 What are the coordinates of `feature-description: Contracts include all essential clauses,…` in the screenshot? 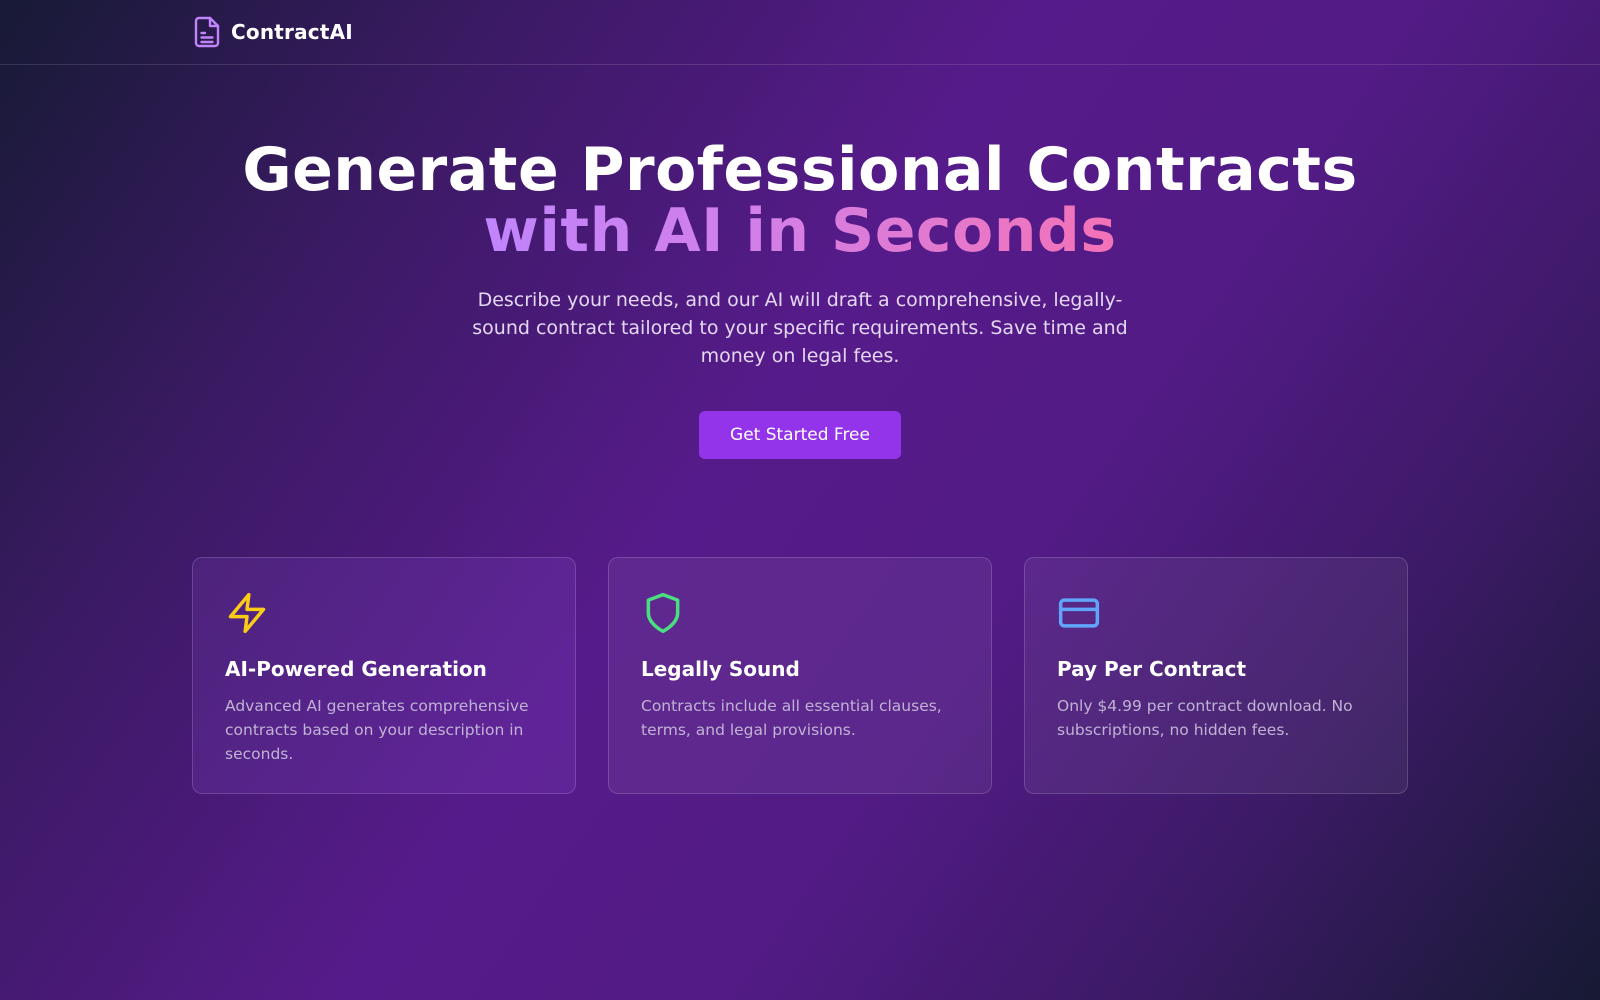 It's located at (791, 718).